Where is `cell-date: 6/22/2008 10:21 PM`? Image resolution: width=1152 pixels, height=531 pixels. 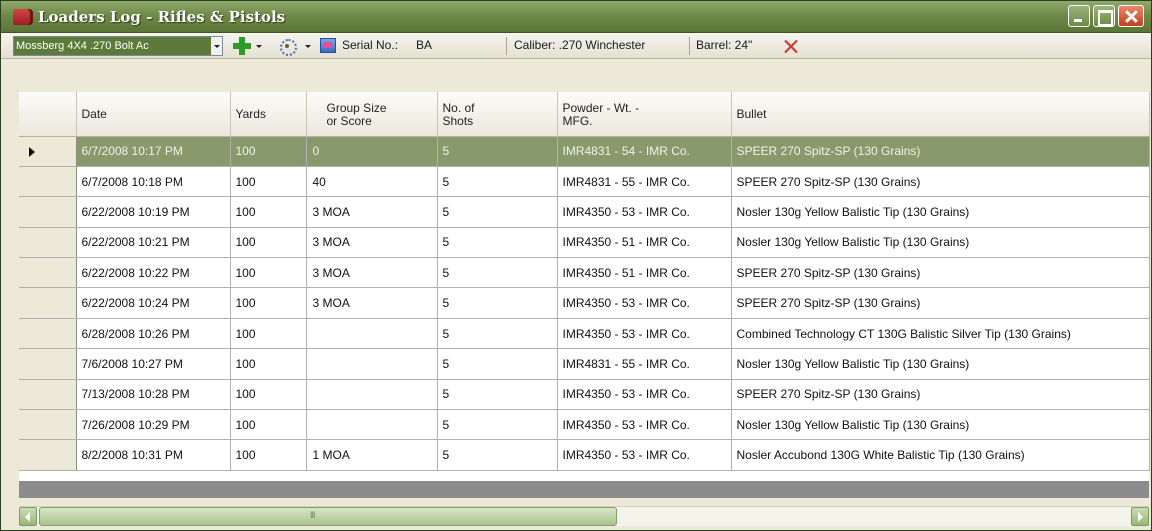 cell-date: 6/22/2008 10:21 PM is located at coordinates (153, 243).